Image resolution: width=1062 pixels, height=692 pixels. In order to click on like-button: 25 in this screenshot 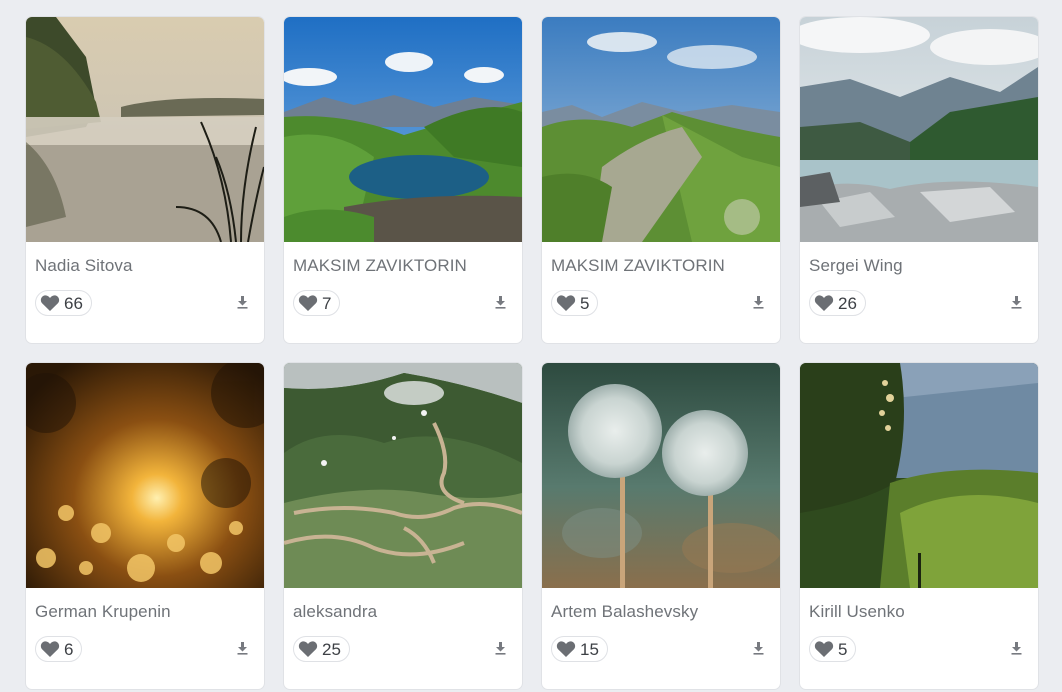, I will do `click(321, 649)`.